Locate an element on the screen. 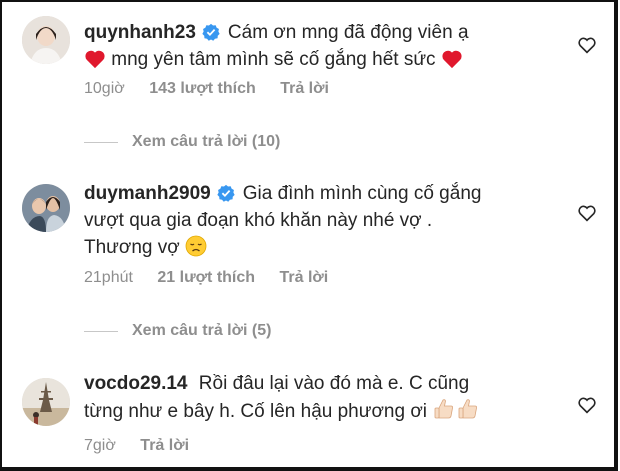 This screenshot has height=471, width=620. likes-count: 21 lượt thích is located at coordinates (206, 277).